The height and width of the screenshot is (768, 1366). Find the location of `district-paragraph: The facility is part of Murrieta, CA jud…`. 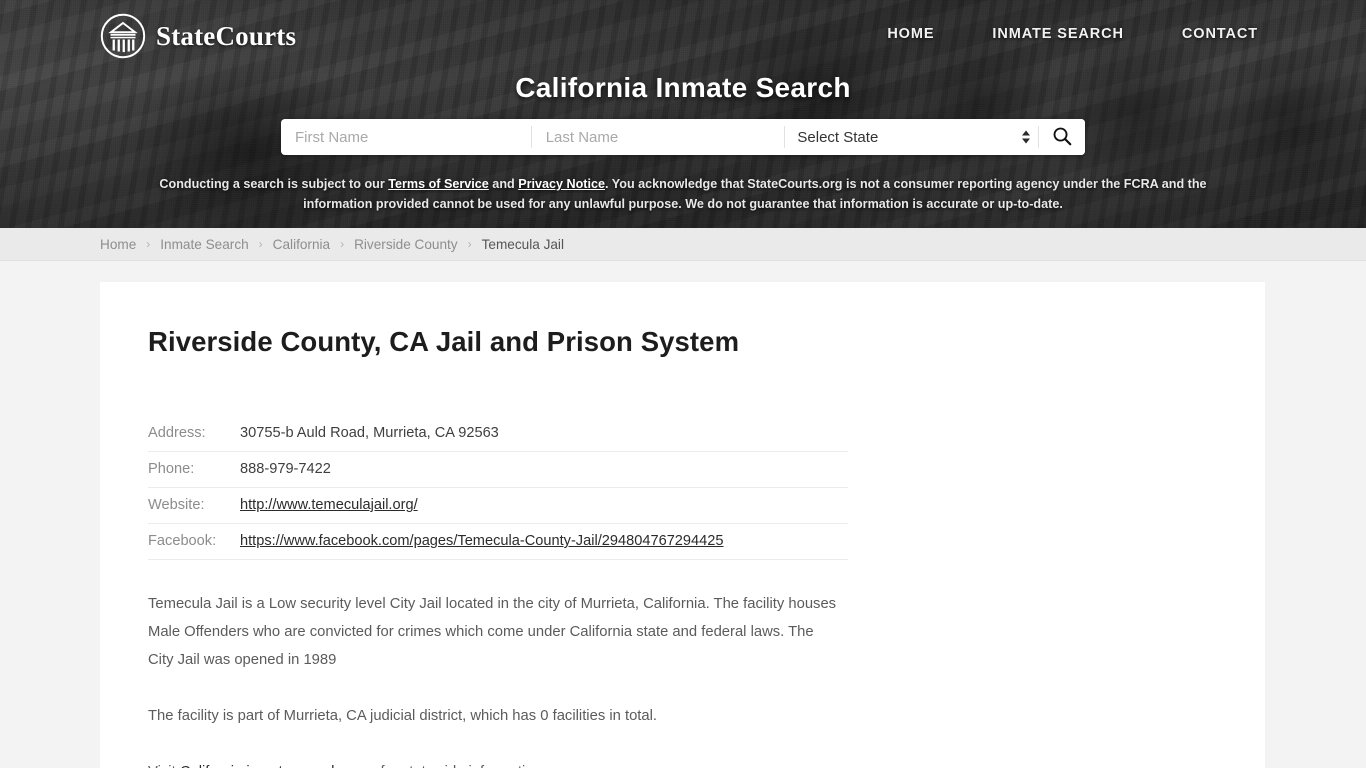

district-paragraph: The facility is part of Murrieta, CA jud… is located at coordinates (403, 716).